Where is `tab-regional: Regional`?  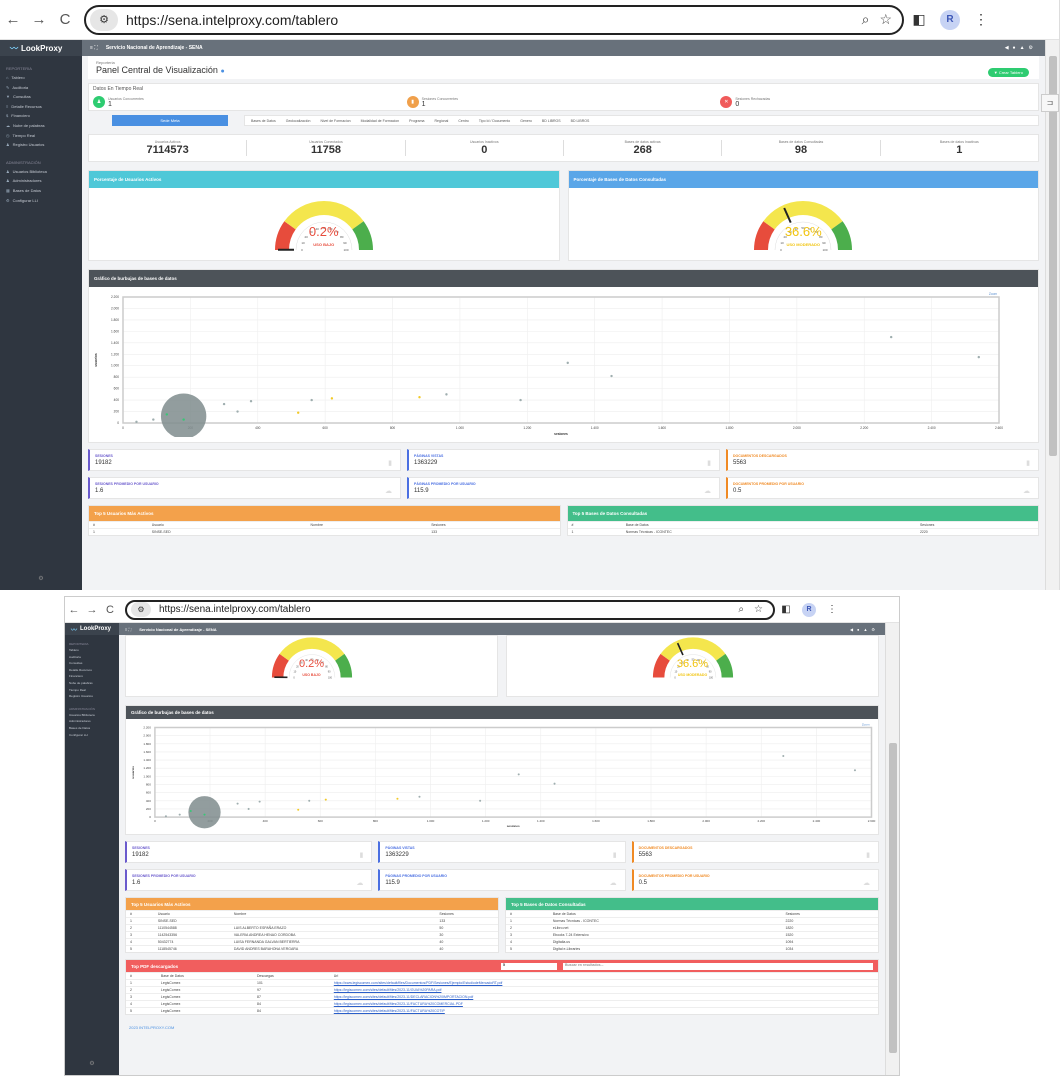
tab-regional: Regional is located at coordinates (442, 121).